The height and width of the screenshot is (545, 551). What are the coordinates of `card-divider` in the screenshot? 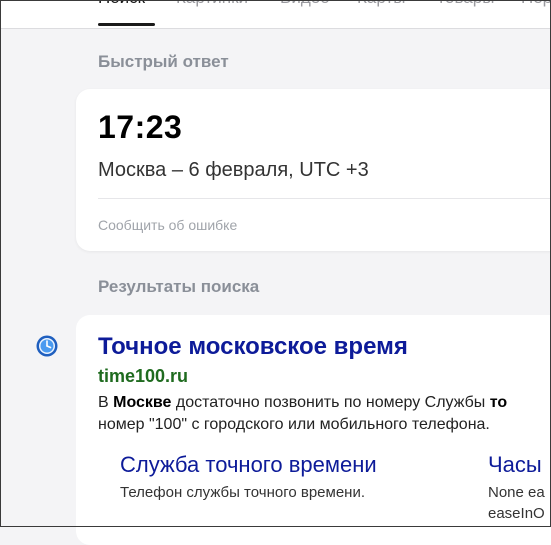 It's located at (324, 198).